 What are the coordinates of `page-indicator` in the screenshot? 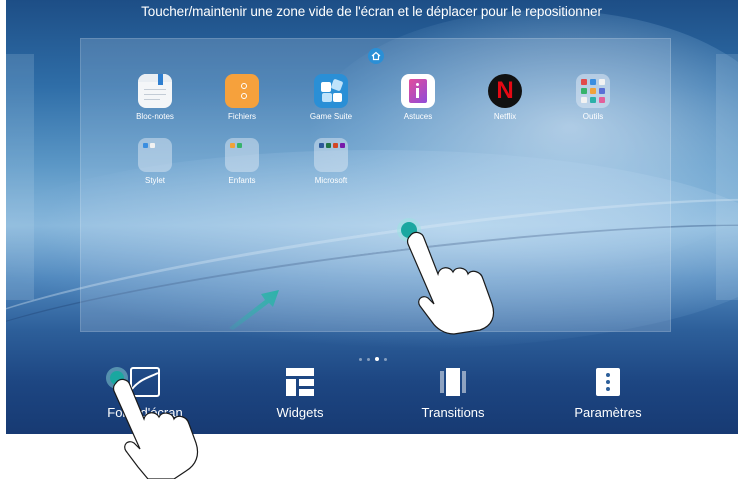 It's located at (375, 357).